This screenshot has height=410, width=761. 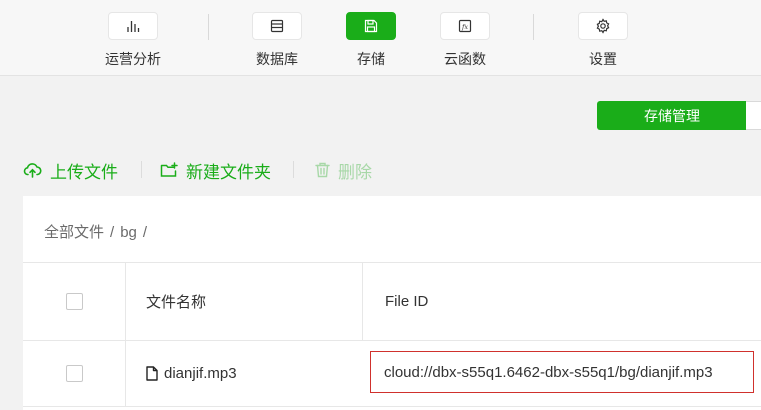 I want to click on tool-database-label: 数据库, so click(x=277, y=59).